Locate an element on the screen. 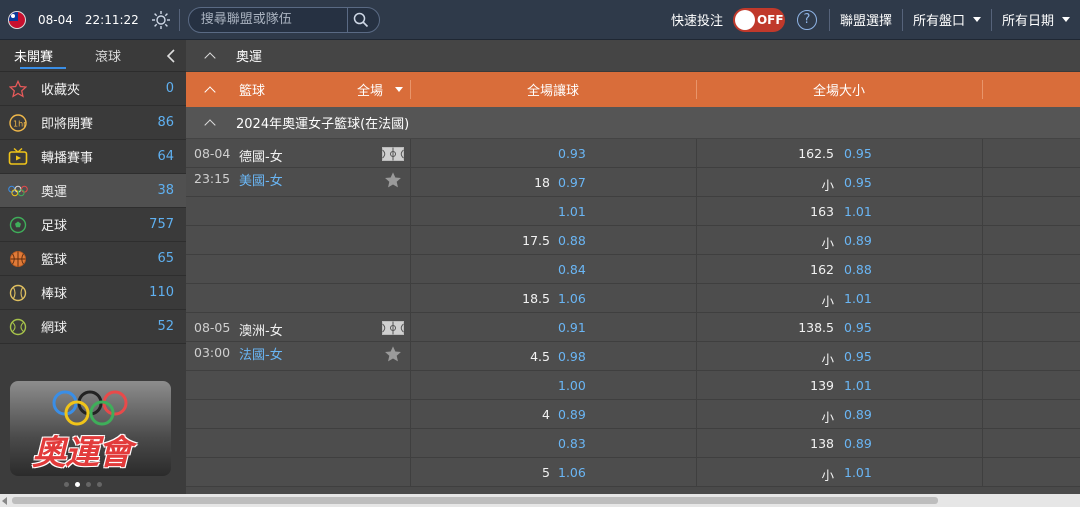  league-select-button: 聯盟選擇 is located at coordinates (865, 19).